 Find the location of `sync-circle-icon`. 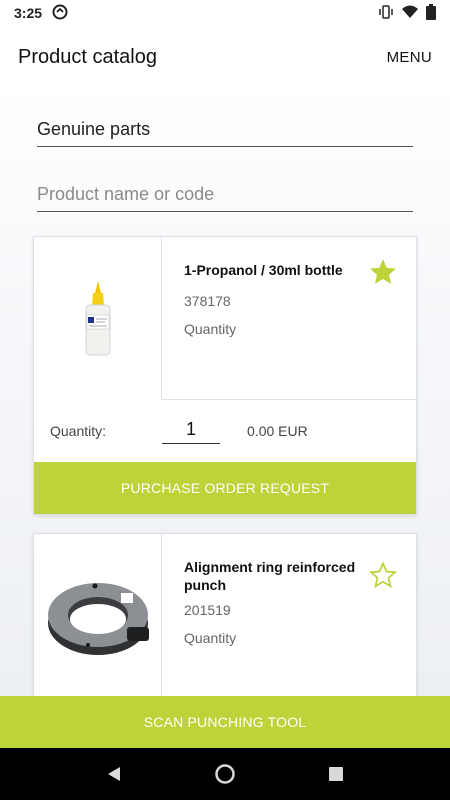

sync-circle-icon is located at coordinates (60, 13).